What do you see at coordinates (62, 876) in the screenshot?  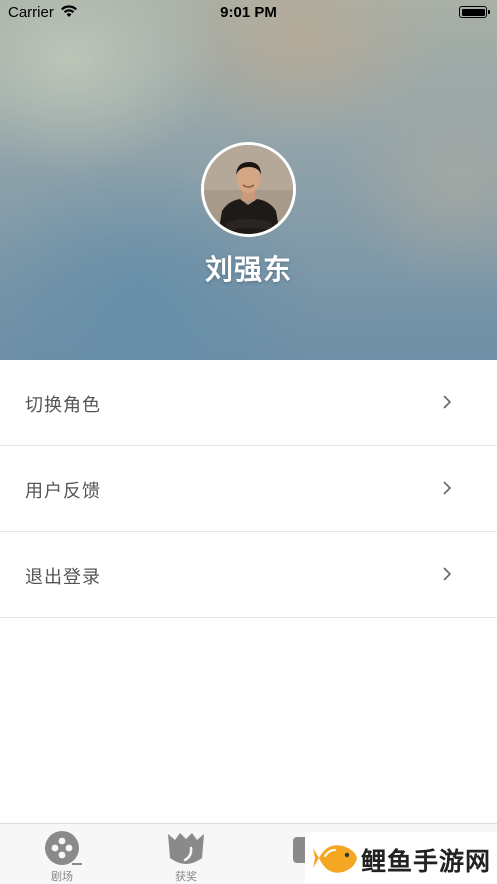 I see `tab-label: 剧场` at bounding box center [62, 876].